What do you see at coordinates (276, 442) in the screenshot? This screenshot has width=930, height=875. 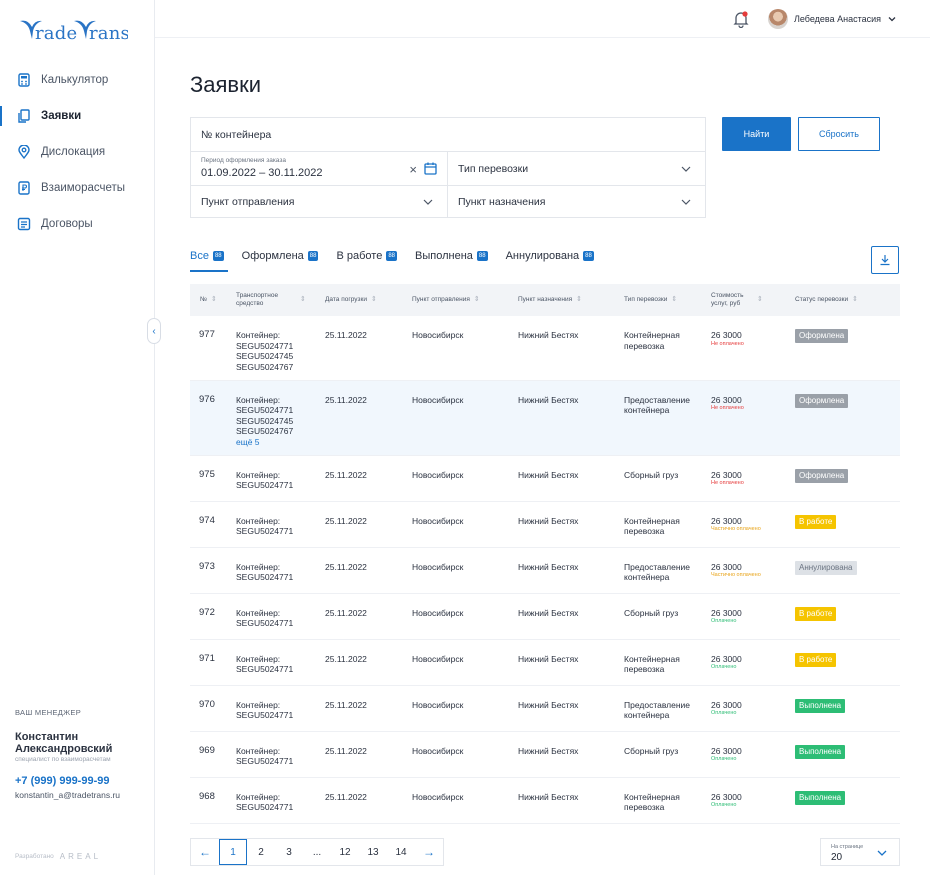 I see `show-more-link: ещё 5` at bounding box center [276, 442].